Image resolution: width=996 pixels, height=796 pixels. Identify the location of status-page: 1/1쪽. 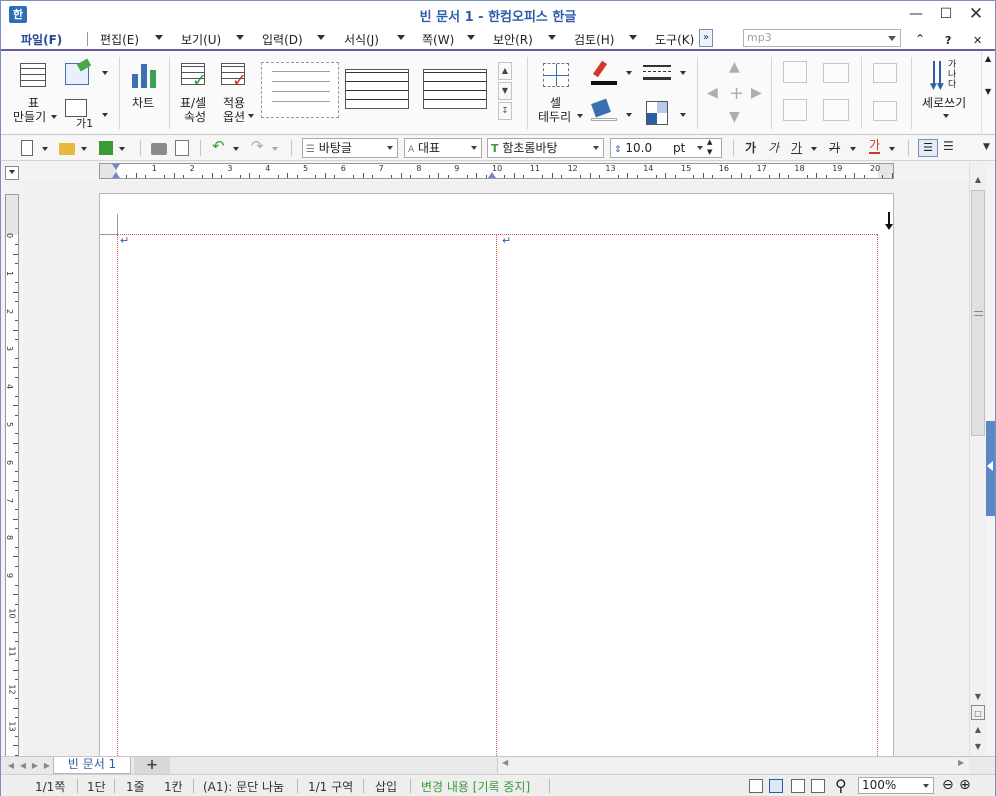
(50, 786).